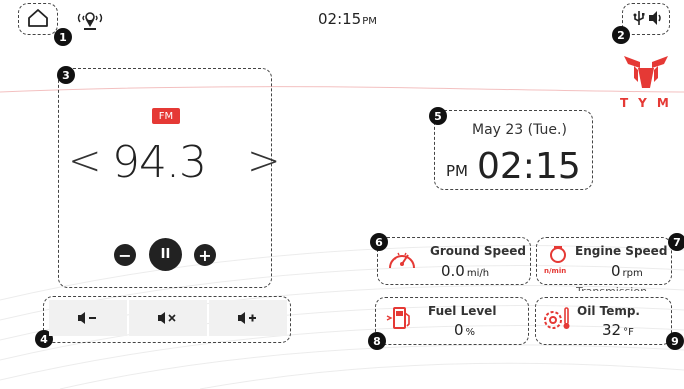 The image size is (684, 389). I want to click on callout-1: 1, so click(63, 37).